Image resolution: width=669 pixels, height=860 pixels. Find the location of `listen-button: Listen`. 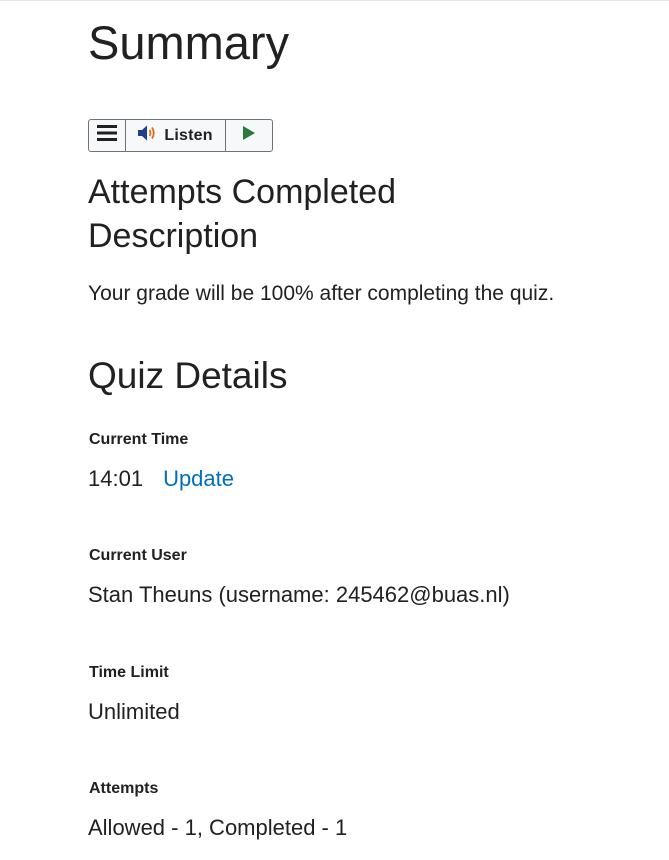

listen-button: Listen is located at coordinates (176, 135).